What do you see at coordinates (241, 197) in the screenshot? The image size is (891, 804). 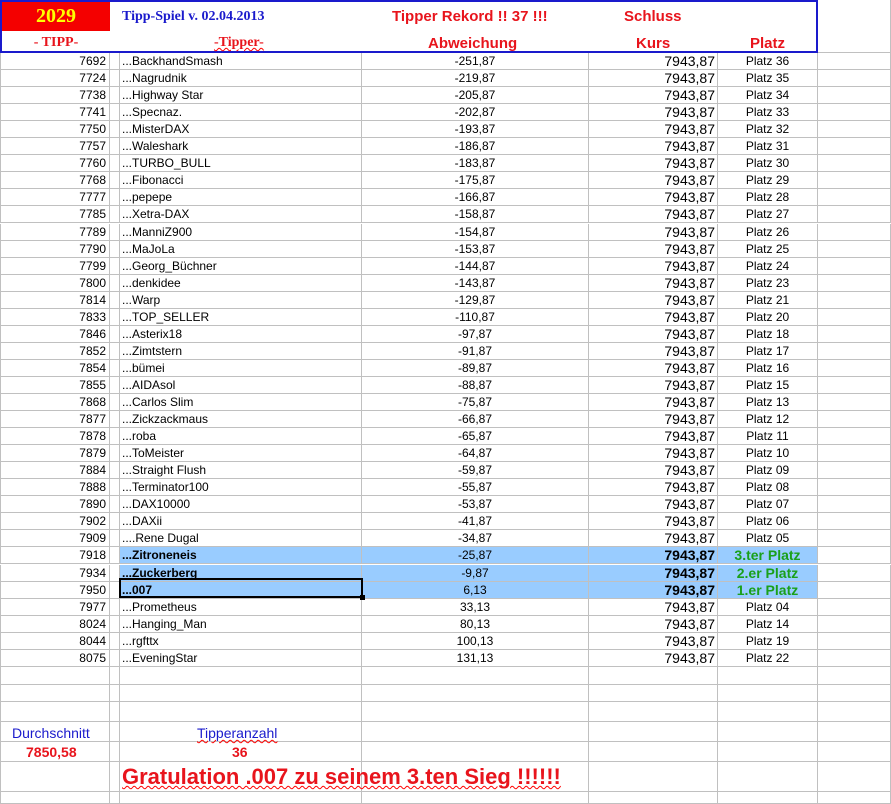 I see `tipper-cell: ...pepepe` at bounding box center [241, 197].